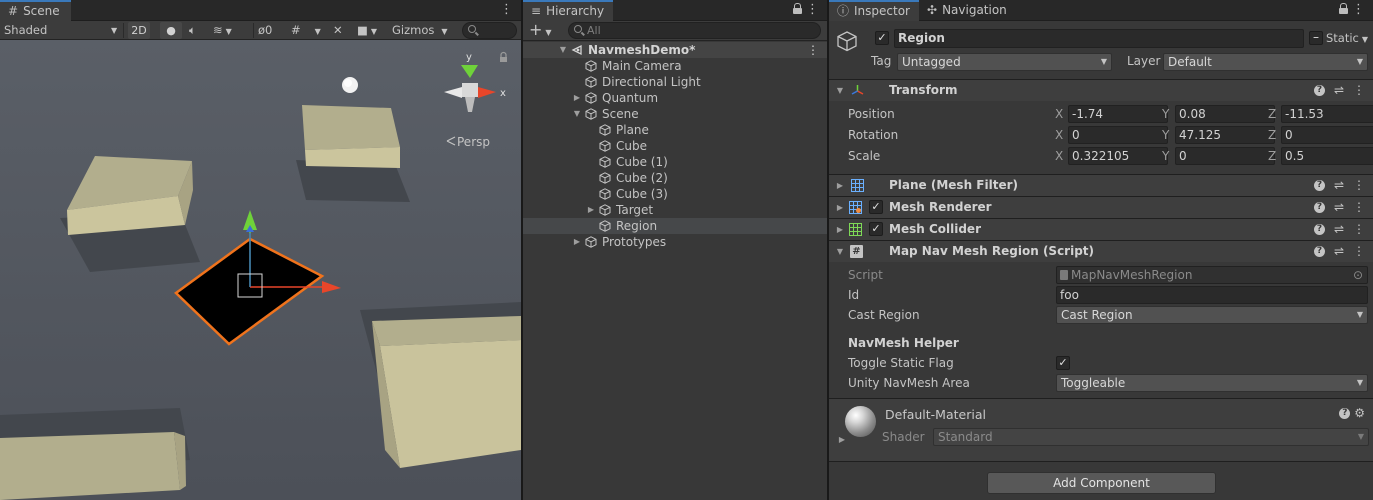 This screenshot has width=1373, height=500. What do you see at coordinates (882, 38) in the screenshot?
I see `active-checkbox: ✓` at bounding box center [882, 38].